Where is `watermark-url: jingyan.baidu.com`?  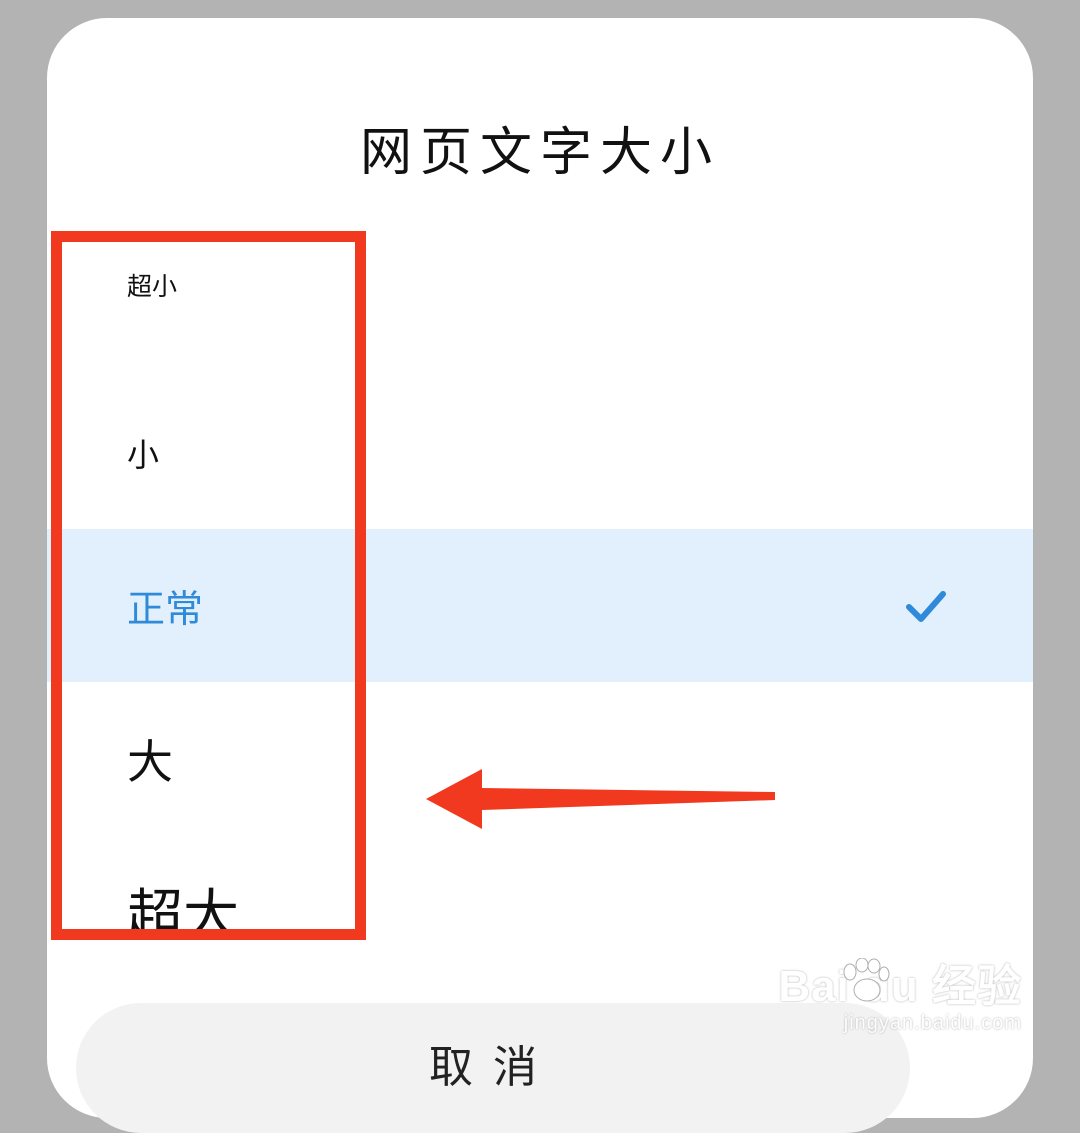 watermark-url: jingyan.baidu.com is located at coordinates (932, 1023).